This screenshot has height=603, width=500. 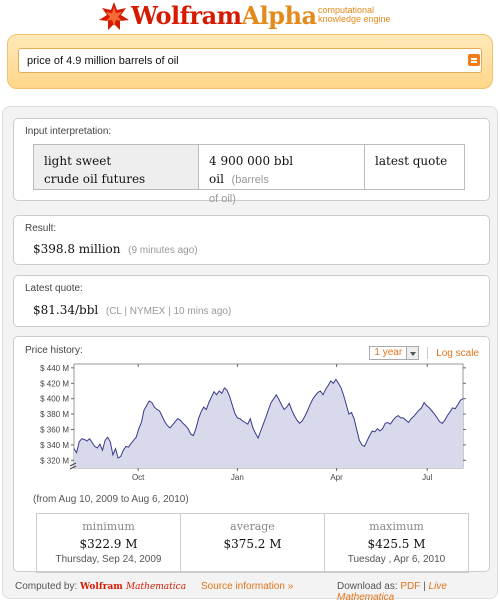 What do you see at coordinates (252, 526) in the screenshot?
I see `stat-label: average` at bounding box center [252, 526].